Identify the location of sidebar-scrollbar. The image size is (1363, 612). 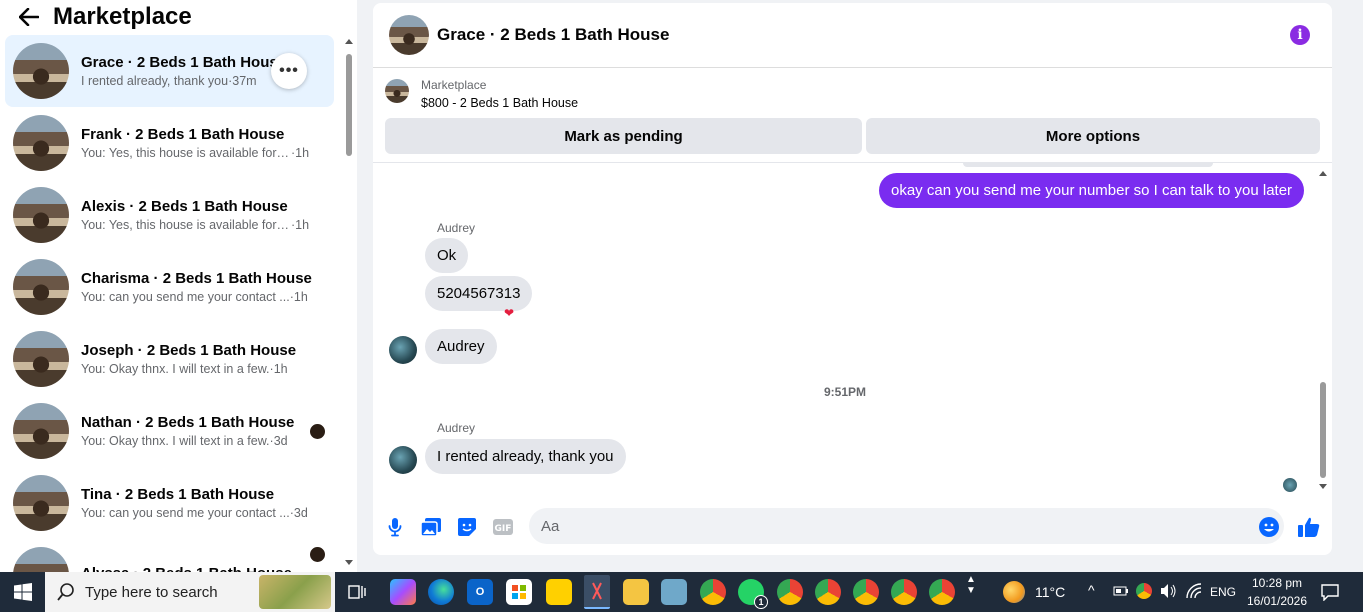
(349, 303).